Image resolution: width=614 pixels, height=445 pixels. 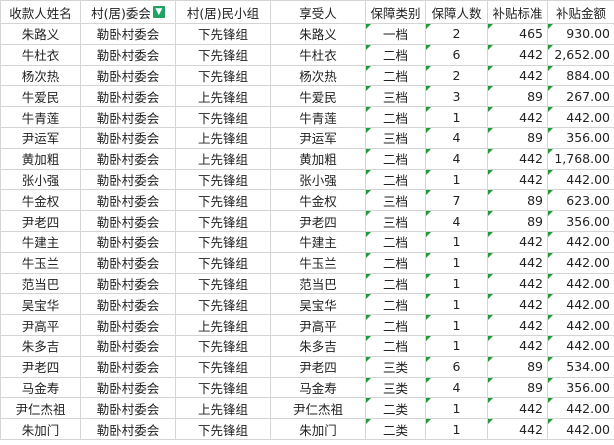 I want to click on cell-beneficiary: 吴宝华, so click(x=318, y=304).